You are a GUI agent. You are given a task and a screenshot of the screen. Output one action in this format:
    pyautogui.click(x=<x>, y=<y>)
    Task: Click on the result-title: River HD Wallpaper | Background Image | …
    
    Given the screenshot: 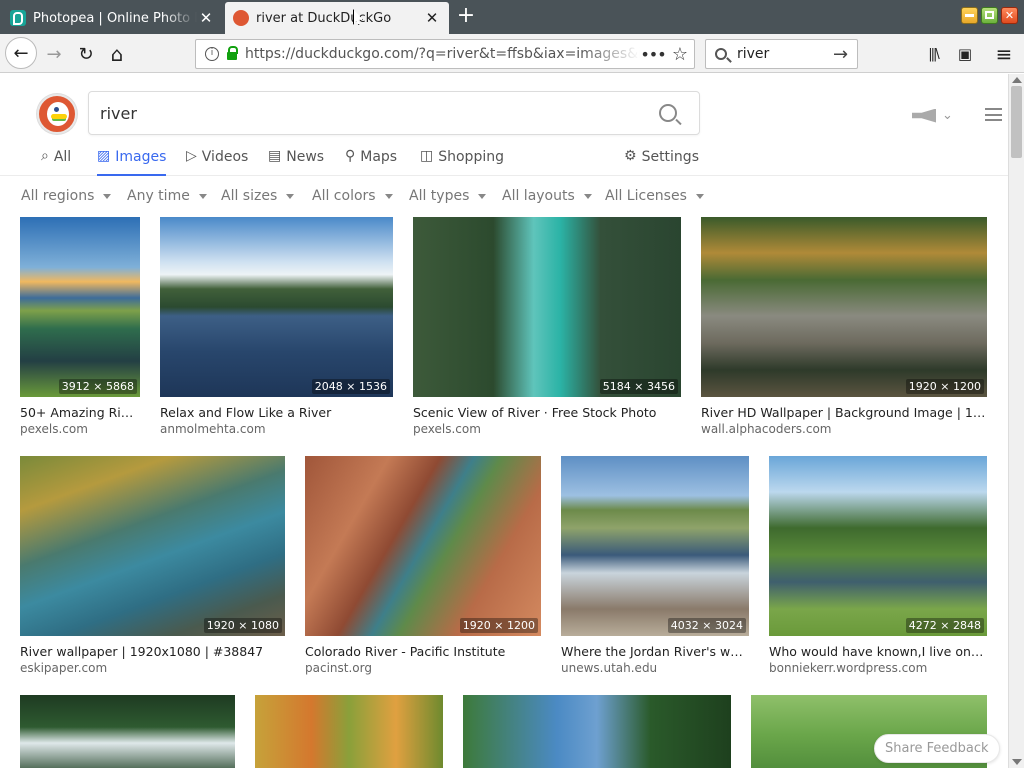 What is the action you would take?
    pyautogui.click(x=844, y=412)
    